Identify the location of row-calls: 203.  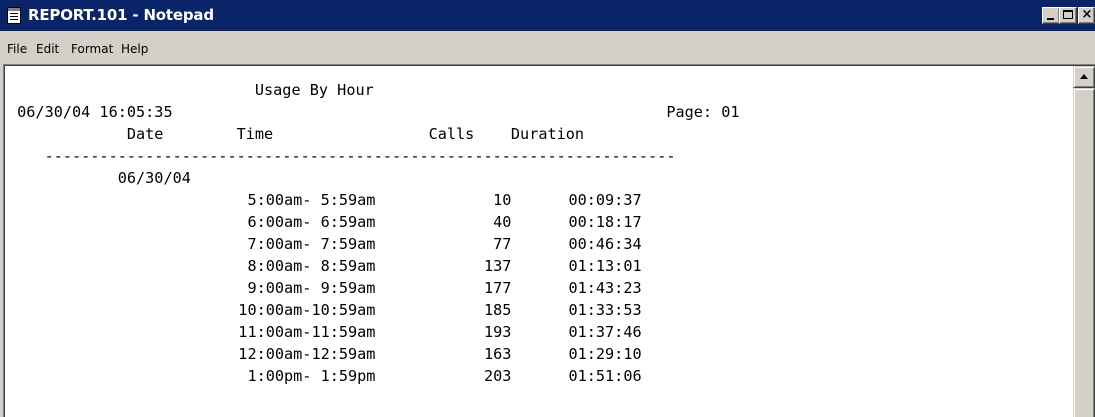
(498, 376).